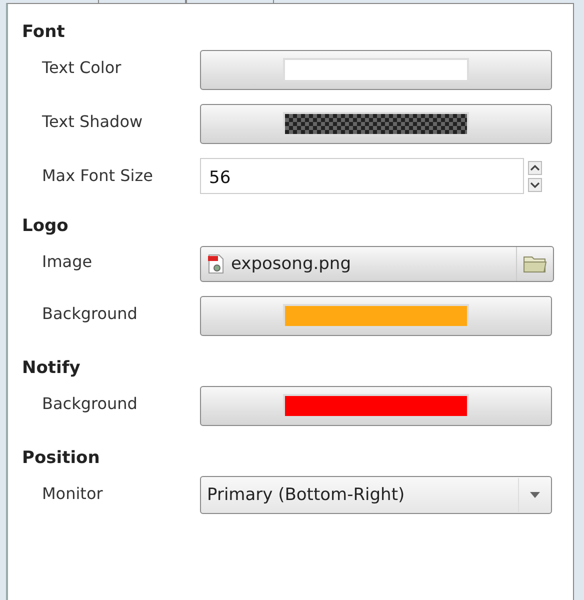 The width and height of the screenshot is (584, 600). I want to click on section-heading: Font, so click(44, 32).